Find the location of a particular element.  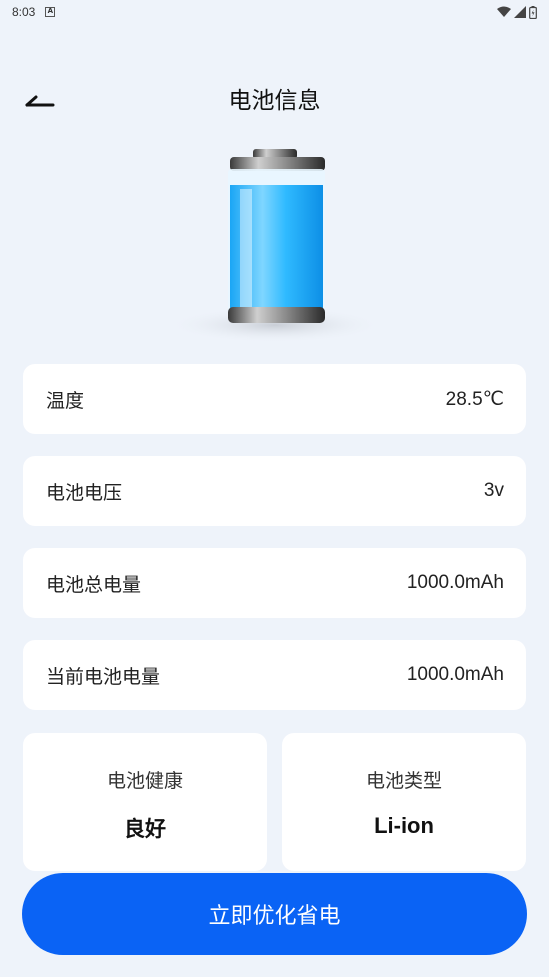

battery-illustration is located at coordinates (275, 245).